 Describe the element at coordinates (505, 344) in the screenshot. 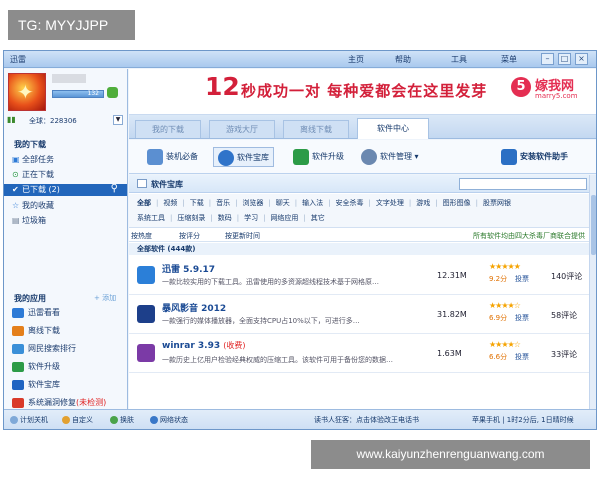

I see `rating-stars: ★★★★☆` at that location.